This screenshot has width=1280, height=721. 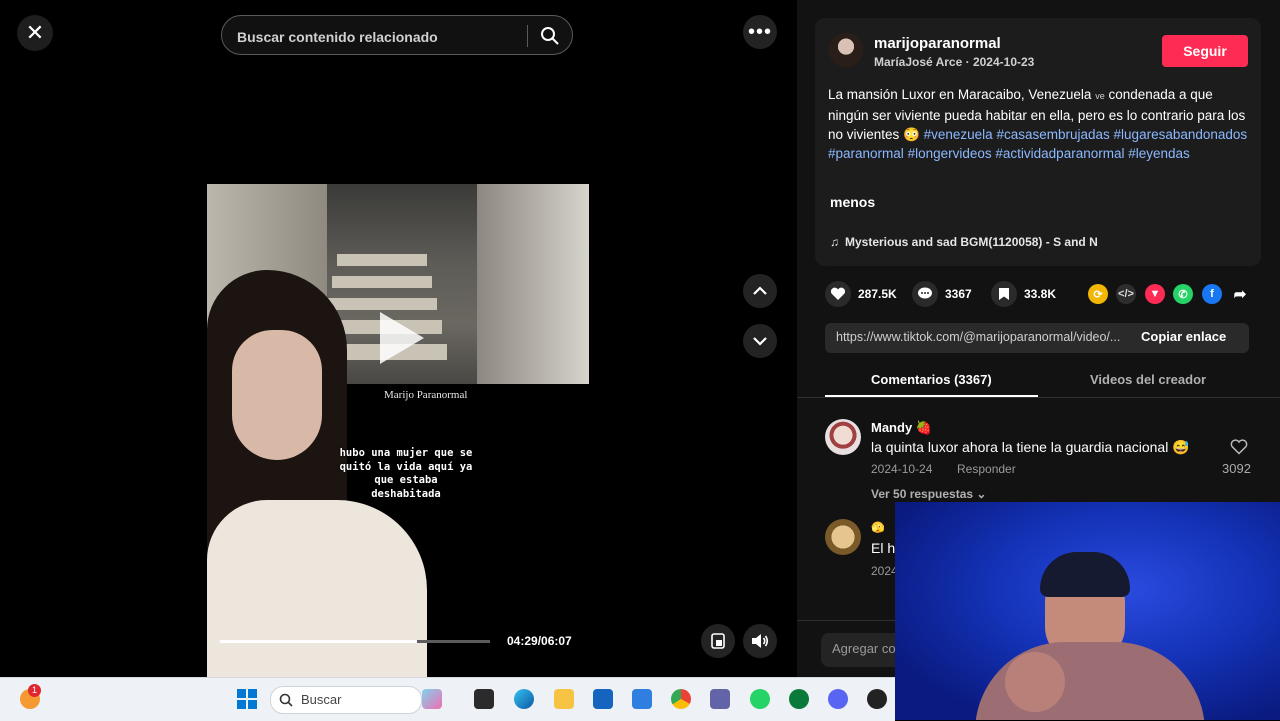 I want to click on task-view-icon, so click(x=484, y=699).